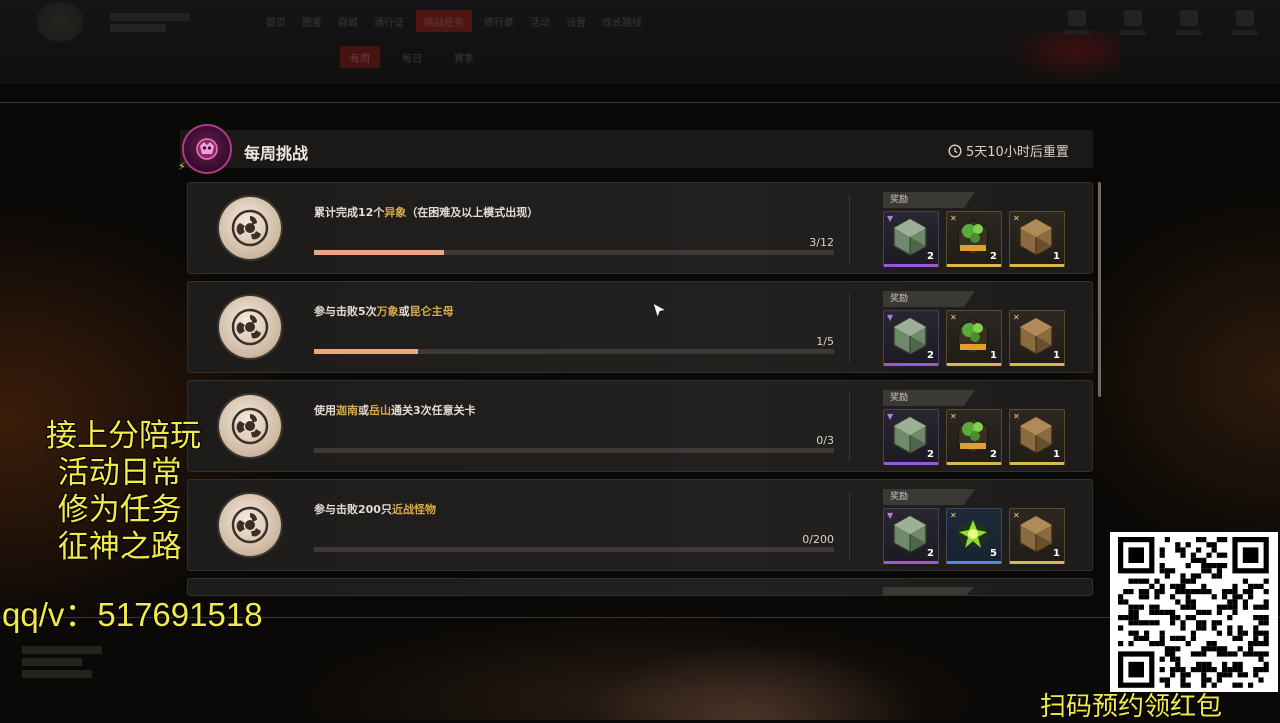 The width and height of the screenshot is (1280, 723). Describe the element at coordinates (207, 149) in the screenshot. I see `weekly-challenge-emblem-icon` at that location.